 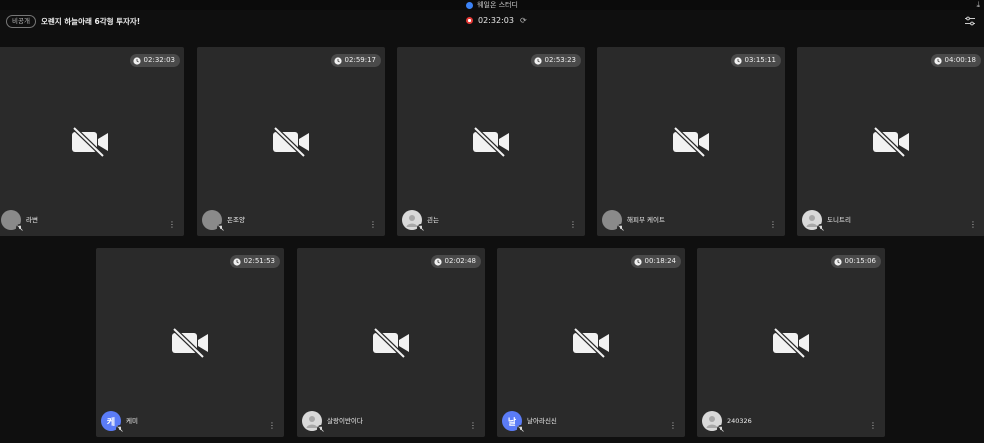 I want to click on participant-tile: 02:59:17 돈조양 ⋮, so click(x=291, y=141).